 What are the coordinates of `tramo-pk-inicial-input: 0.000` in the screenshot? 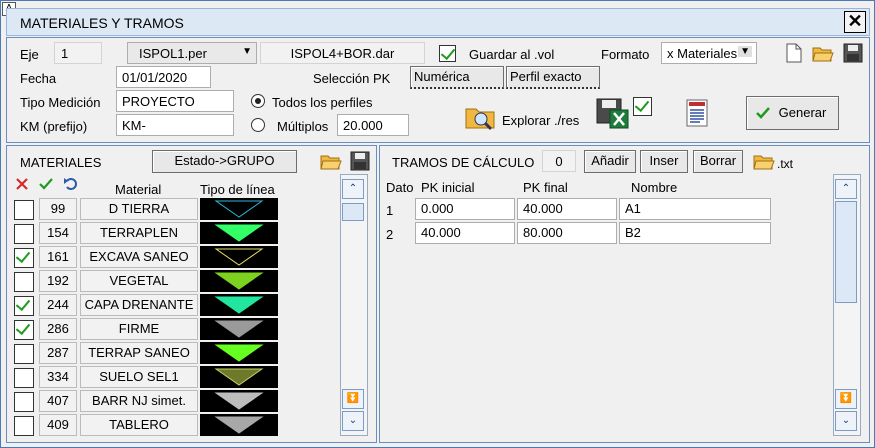 It's located at (465, 209).